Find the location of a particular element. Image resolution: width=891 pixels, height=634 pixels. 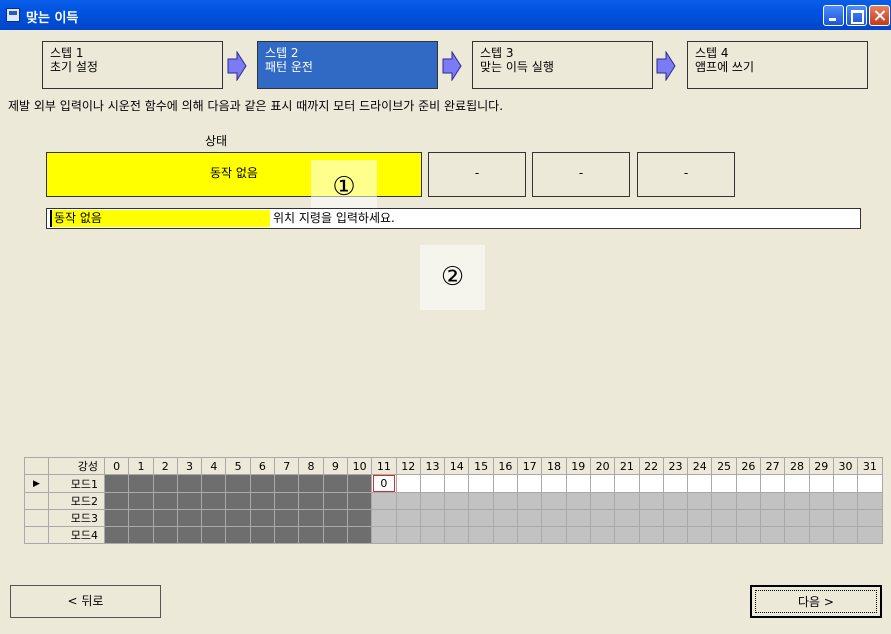

grid-cell: 0 is located at coordinates (384, 483).